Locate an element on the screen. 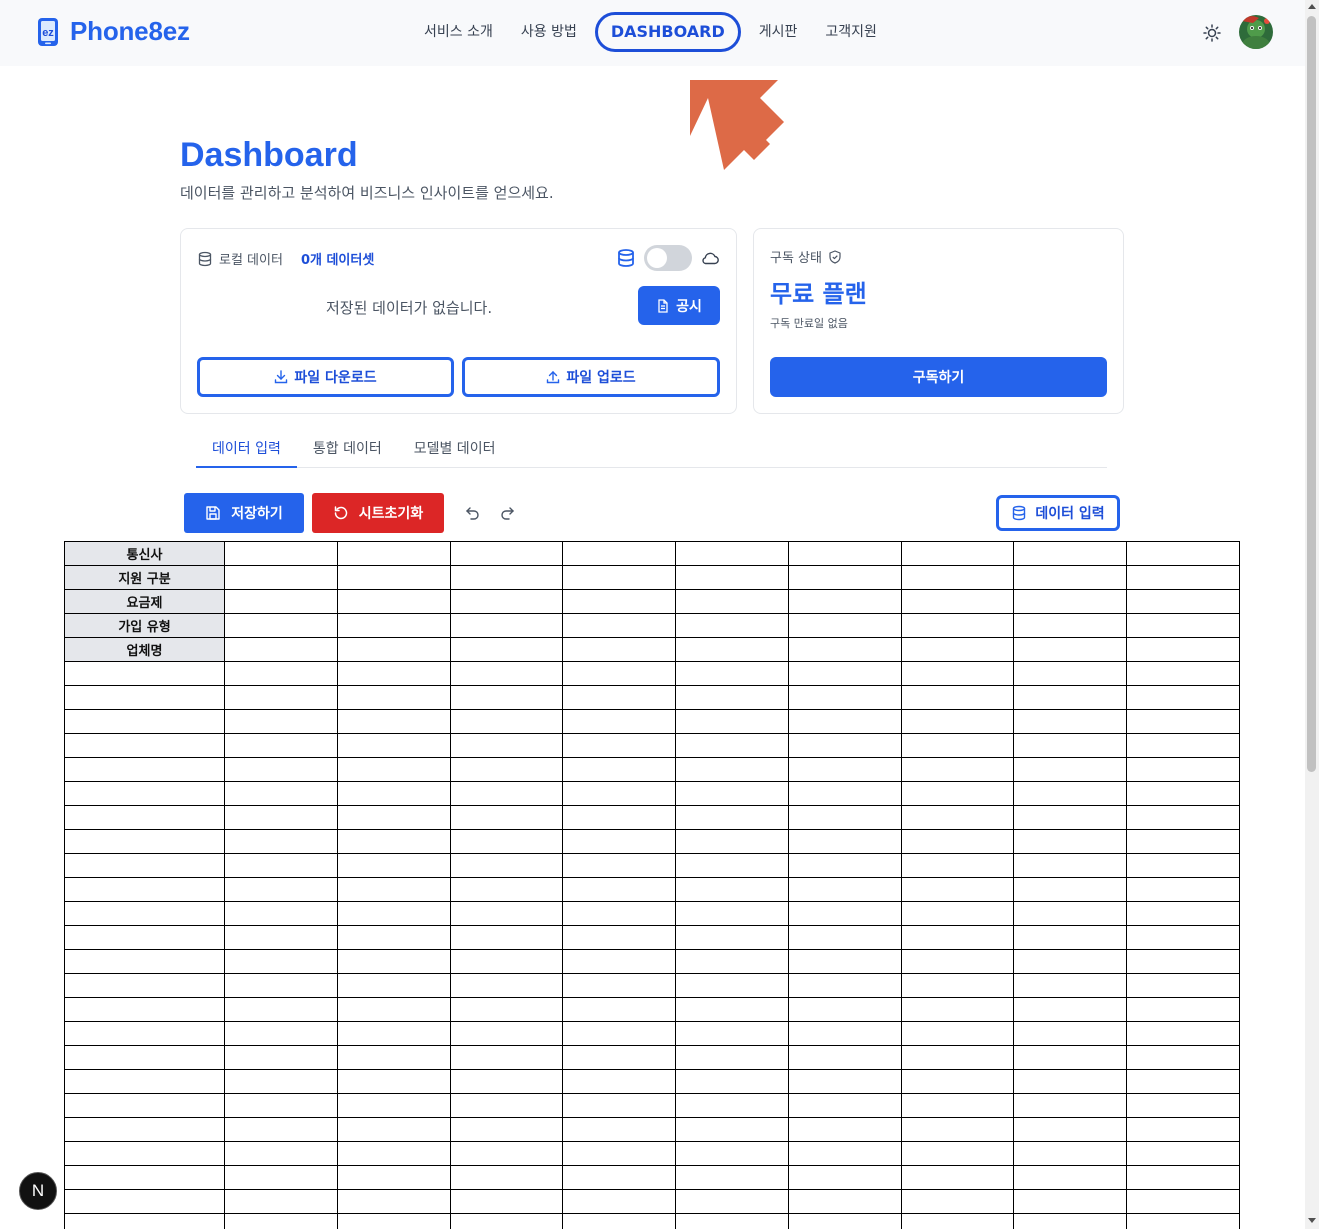 The image size is (1319, 1229). nav-support: 고객지원 is located at coordinates (851, 32).